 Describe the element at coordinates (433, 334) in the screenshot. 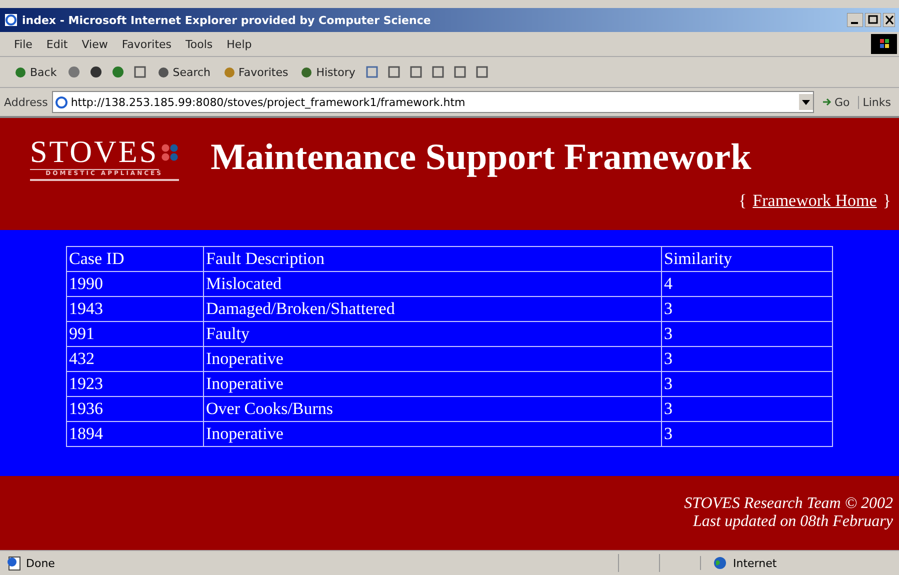

I see `table-cell: Faulty` at that location.